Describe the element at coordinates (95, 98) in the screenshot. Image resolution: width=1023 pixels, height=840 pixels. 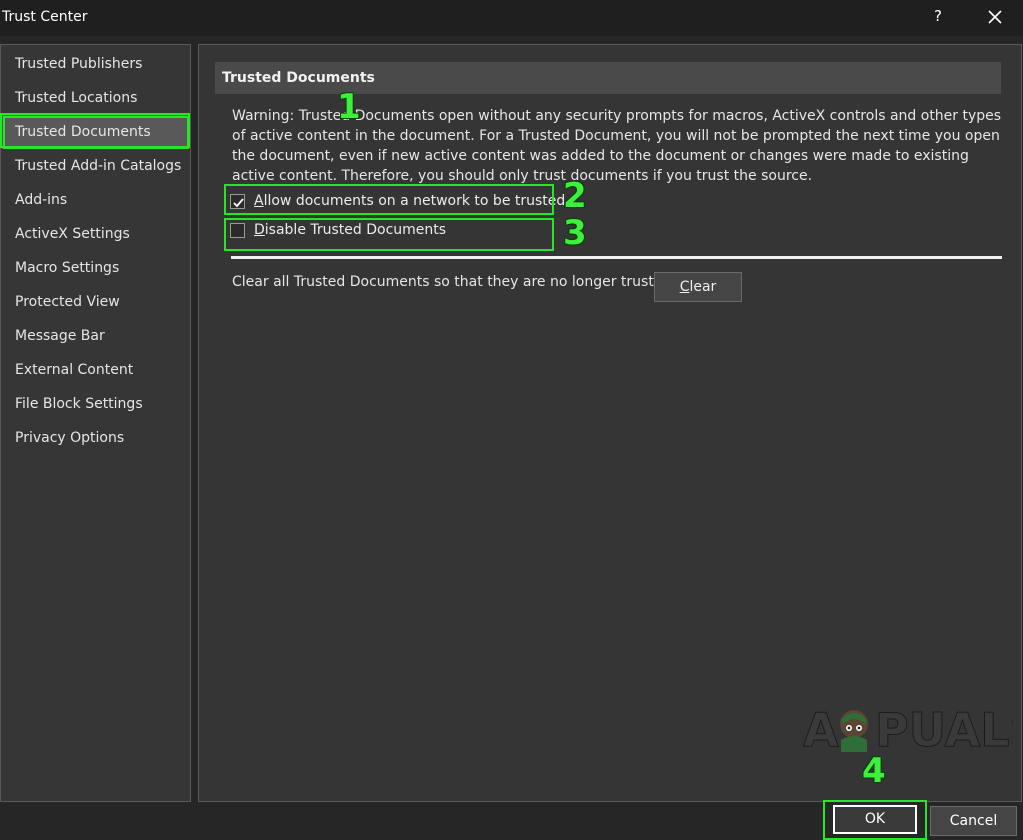
I see `sidebar-item-trusted-locations: Trusted Locations` at that location.